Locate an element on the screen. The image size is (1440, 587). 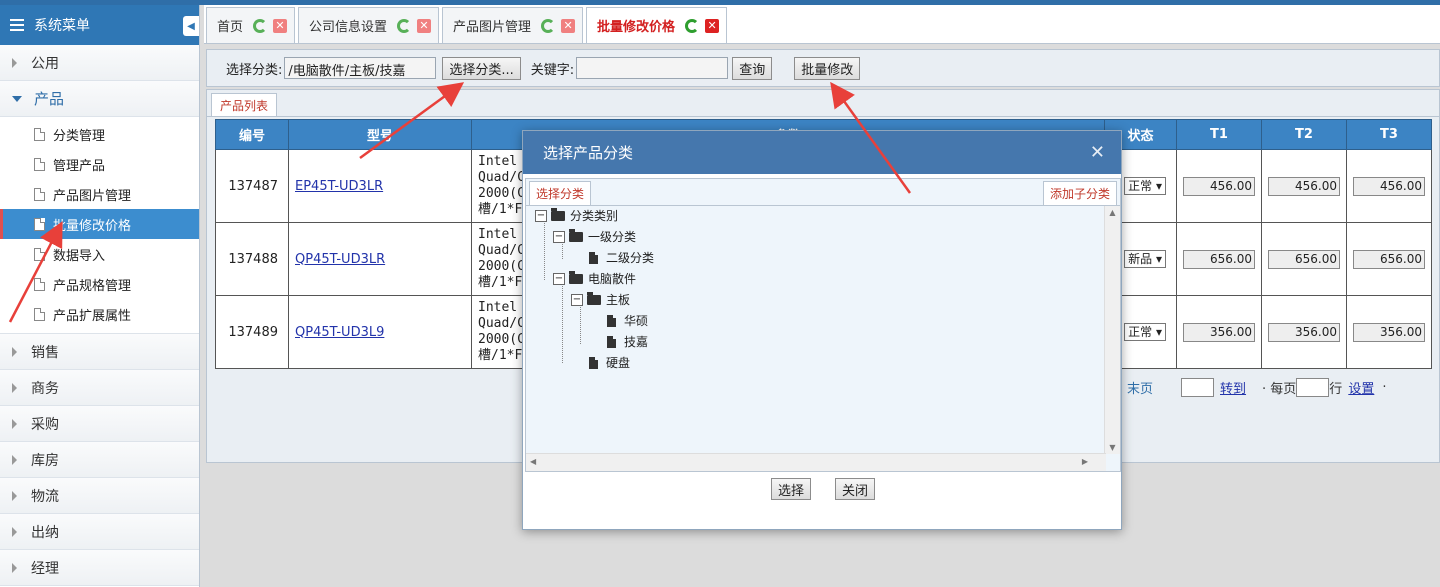
per-page-label: · 每页 is located at coordinates (1279, 389).